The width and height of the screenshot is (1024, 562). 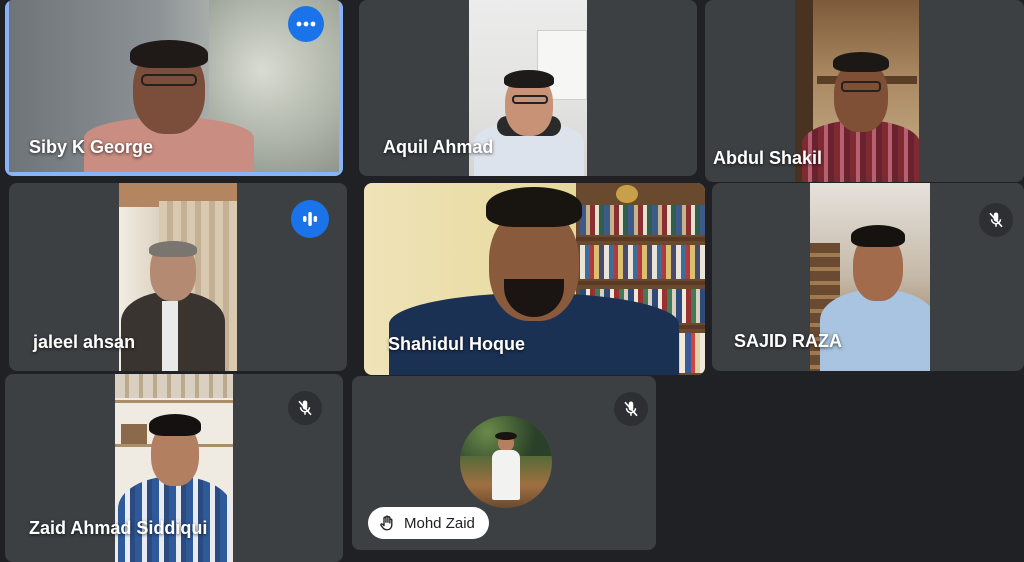 I want to click on participant-tile-mohd-zaid: Mohd Zaid, so click(x=504, y=463).